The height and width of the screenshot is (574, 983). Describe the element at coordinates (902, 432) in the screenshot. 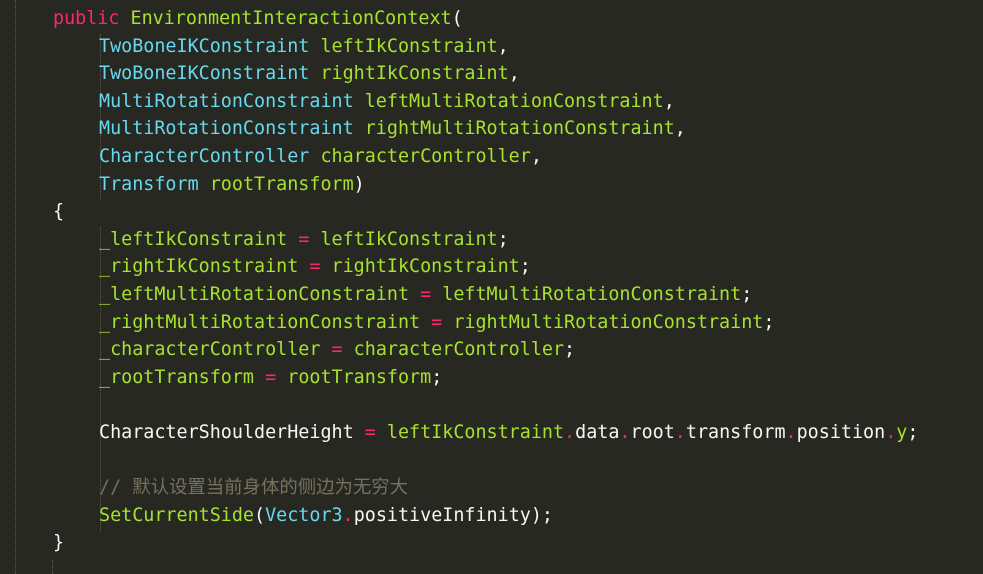

I see `code-token: y` at that location.